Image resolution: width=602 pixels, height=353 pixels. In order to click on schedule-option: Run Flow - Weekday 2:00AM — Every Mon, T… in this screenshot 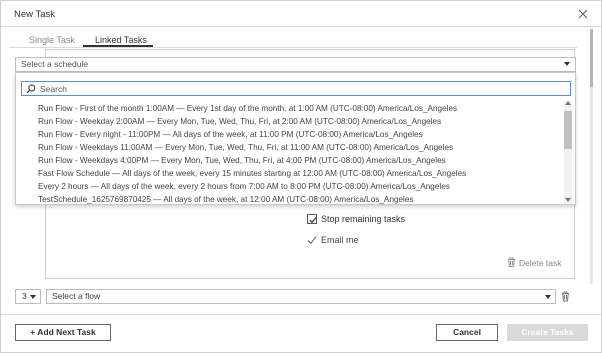, I will do `click(239, 121)`.